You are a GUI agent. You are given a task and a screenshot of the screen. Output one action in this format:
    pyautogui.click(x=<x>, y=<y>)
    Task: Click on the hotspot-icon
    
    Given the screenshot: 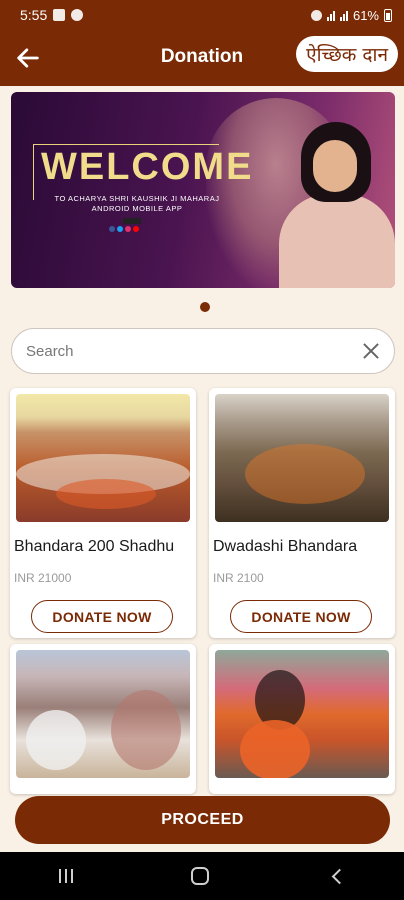 What is the action you would take?
    pyautogui.click(x=316, y=15)
    